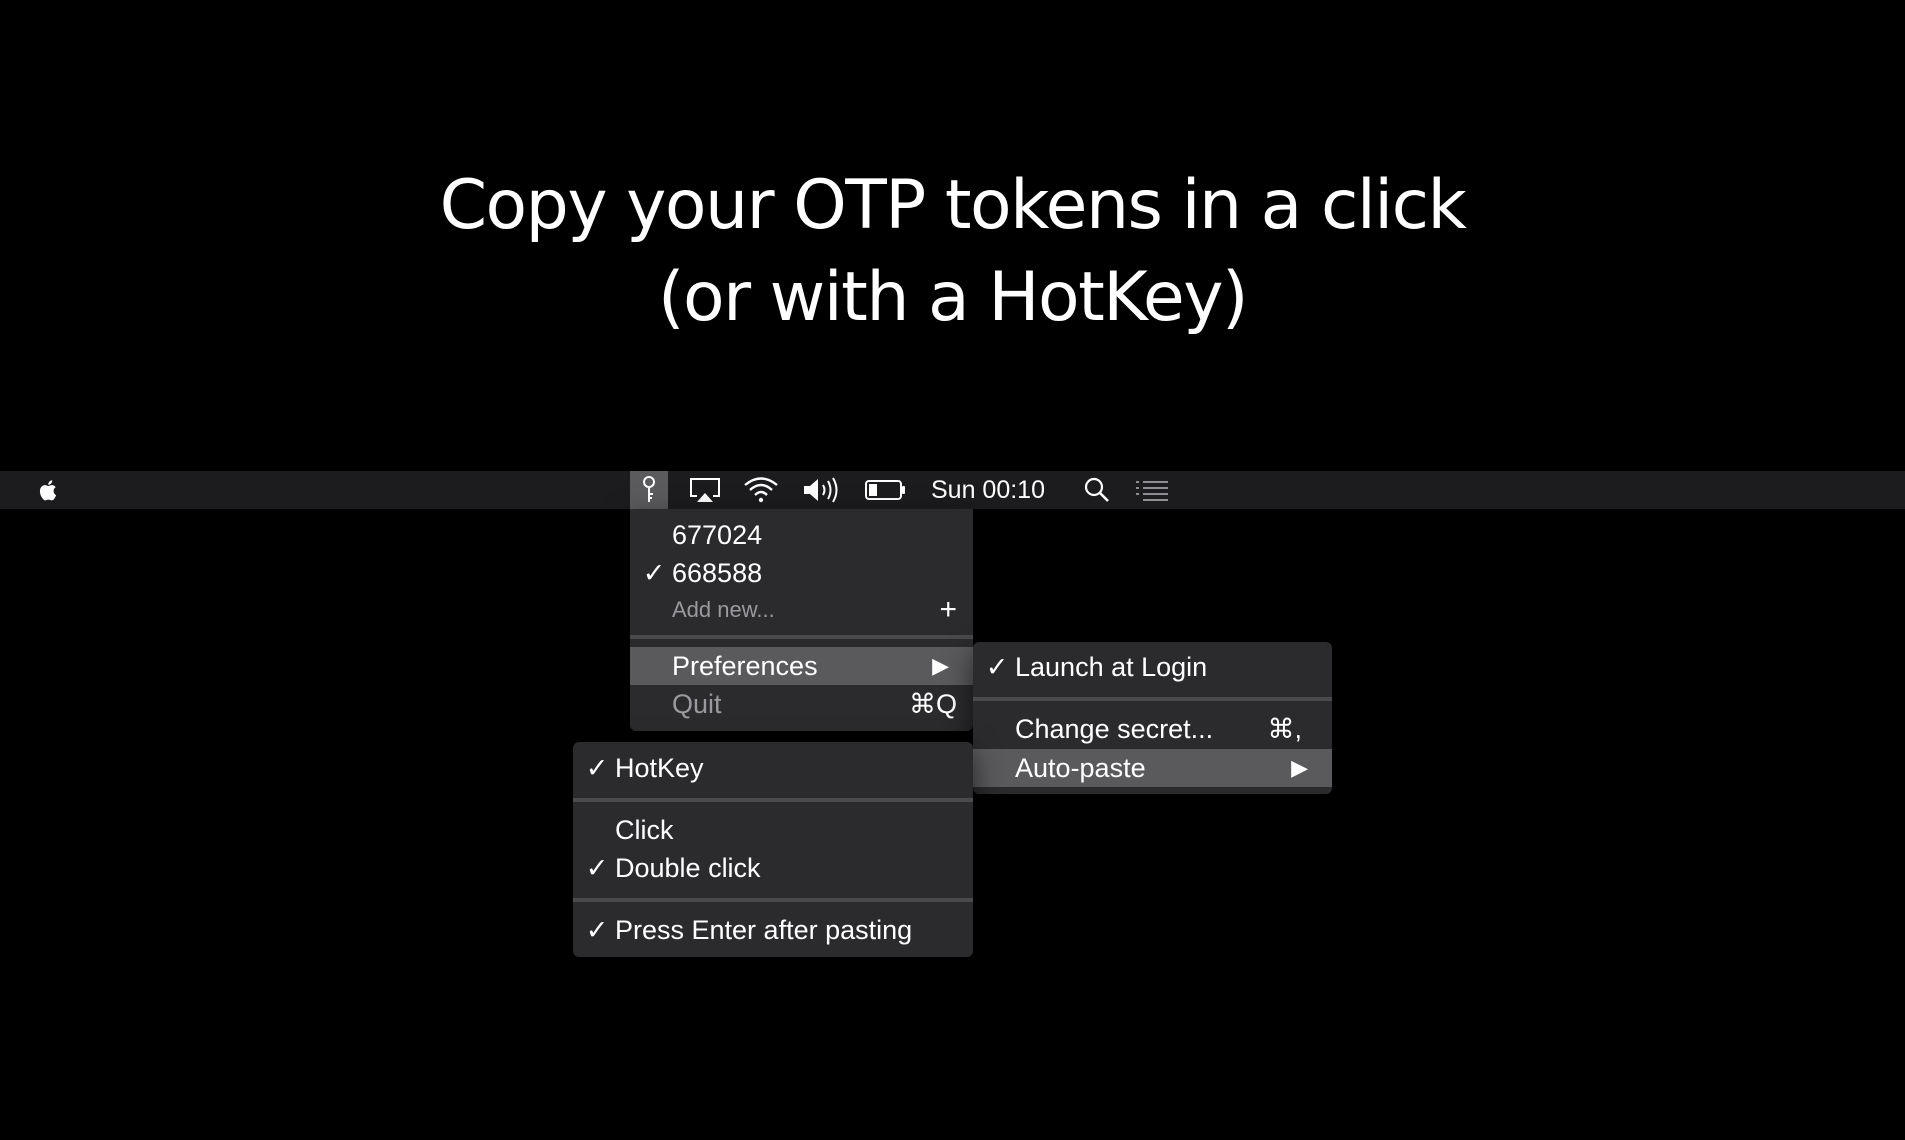 The image size is (1905, 1140). I want to click on add-new-item: Add new... +, so click(801, 610).